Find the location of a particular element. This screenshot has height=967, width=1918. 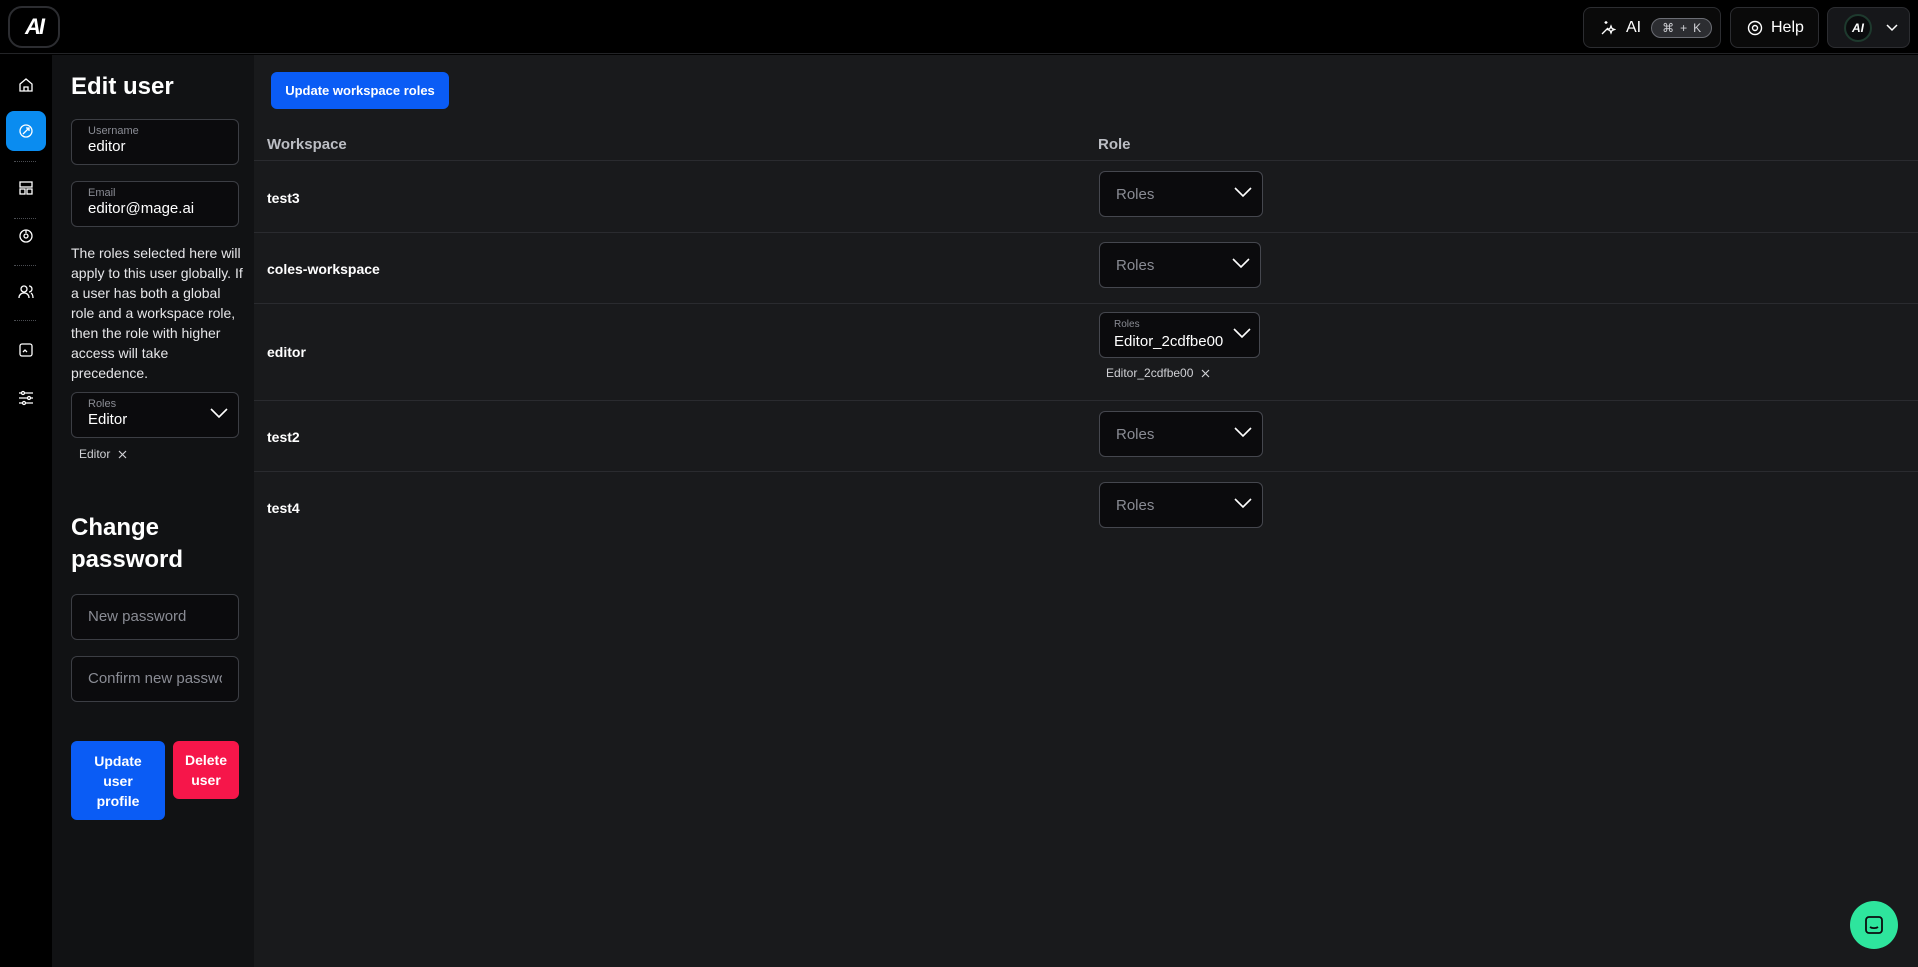

table-row: test3 Roles is located at coordinates (1086, 197).